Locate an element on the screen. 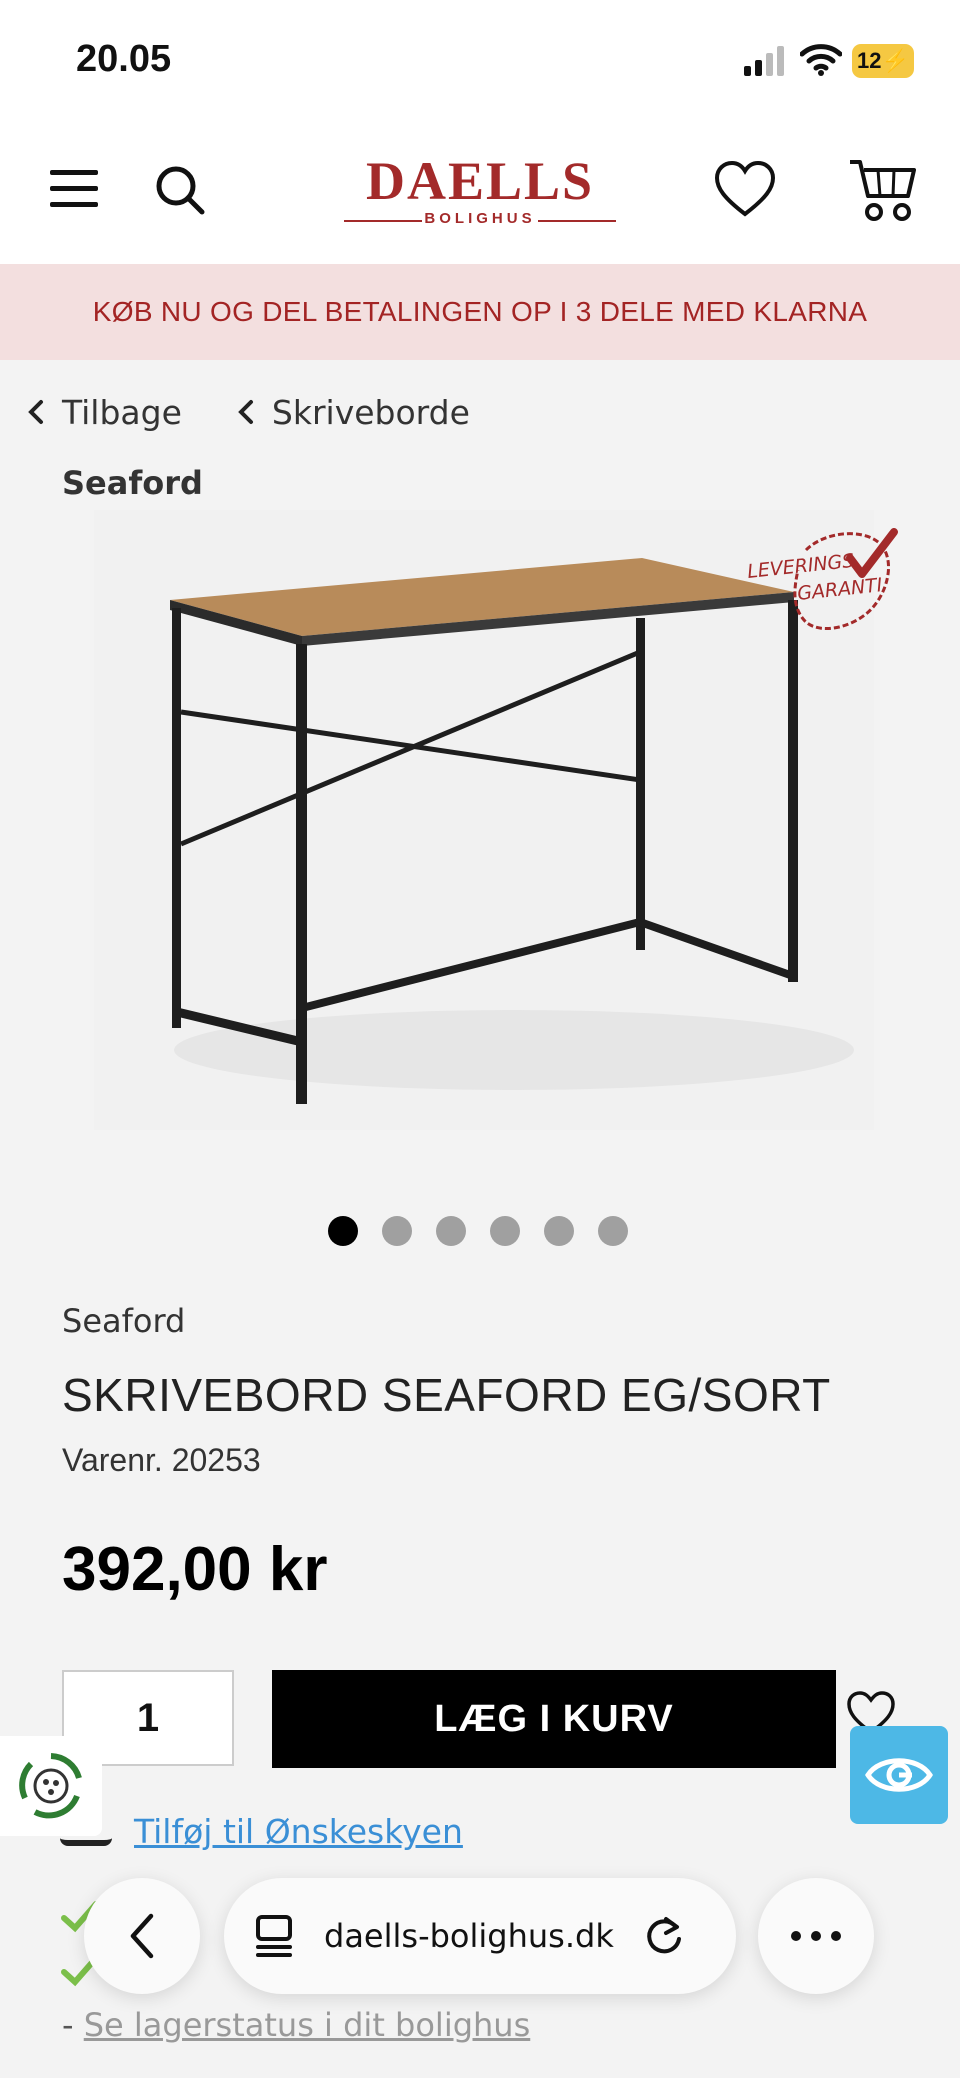 Image resolution: width=960 pixels, height=2078 pixels. logo-subtitle: BOLIGHUS is located at coordinates (480, 218).